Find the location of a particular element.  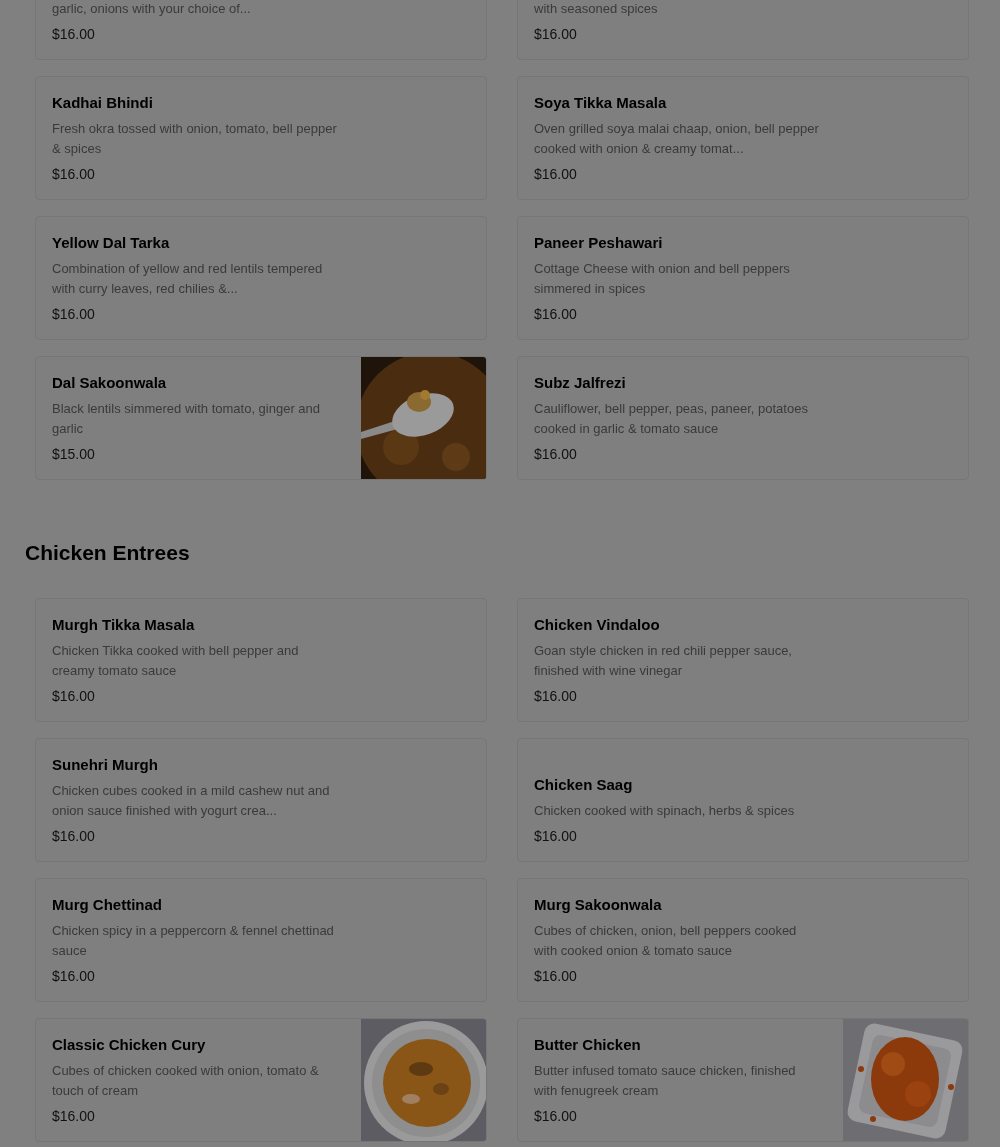

menu-item-card: garlic, onions with your choice of... $16.00 is located at coordinates (261, 30).